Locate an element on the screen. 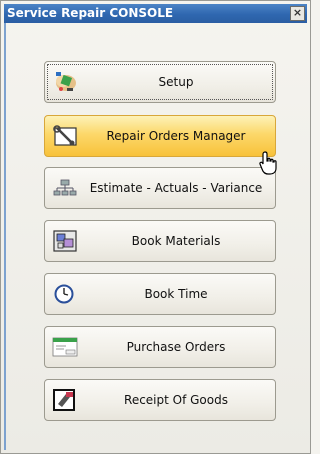 This screenshot has width=320, height=454. setup-icon is located at coordinates (66, 81).